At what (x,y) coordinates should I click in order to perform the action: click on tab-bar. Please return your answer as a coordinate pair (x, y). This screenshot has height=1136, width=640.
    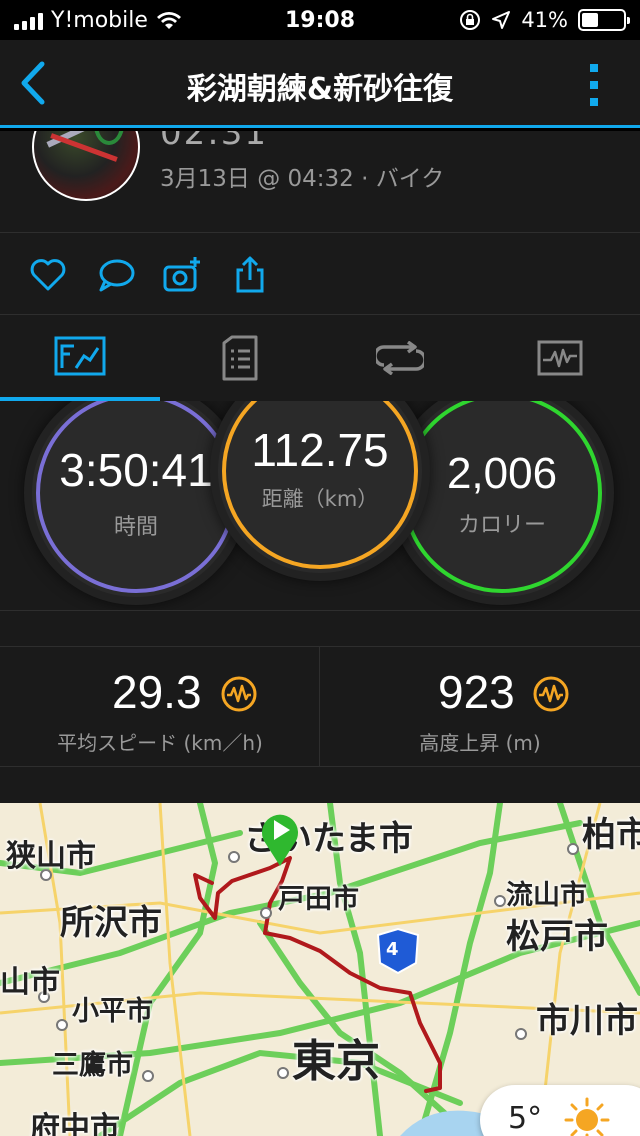
    Looking at the image, I should click on (320, 358).